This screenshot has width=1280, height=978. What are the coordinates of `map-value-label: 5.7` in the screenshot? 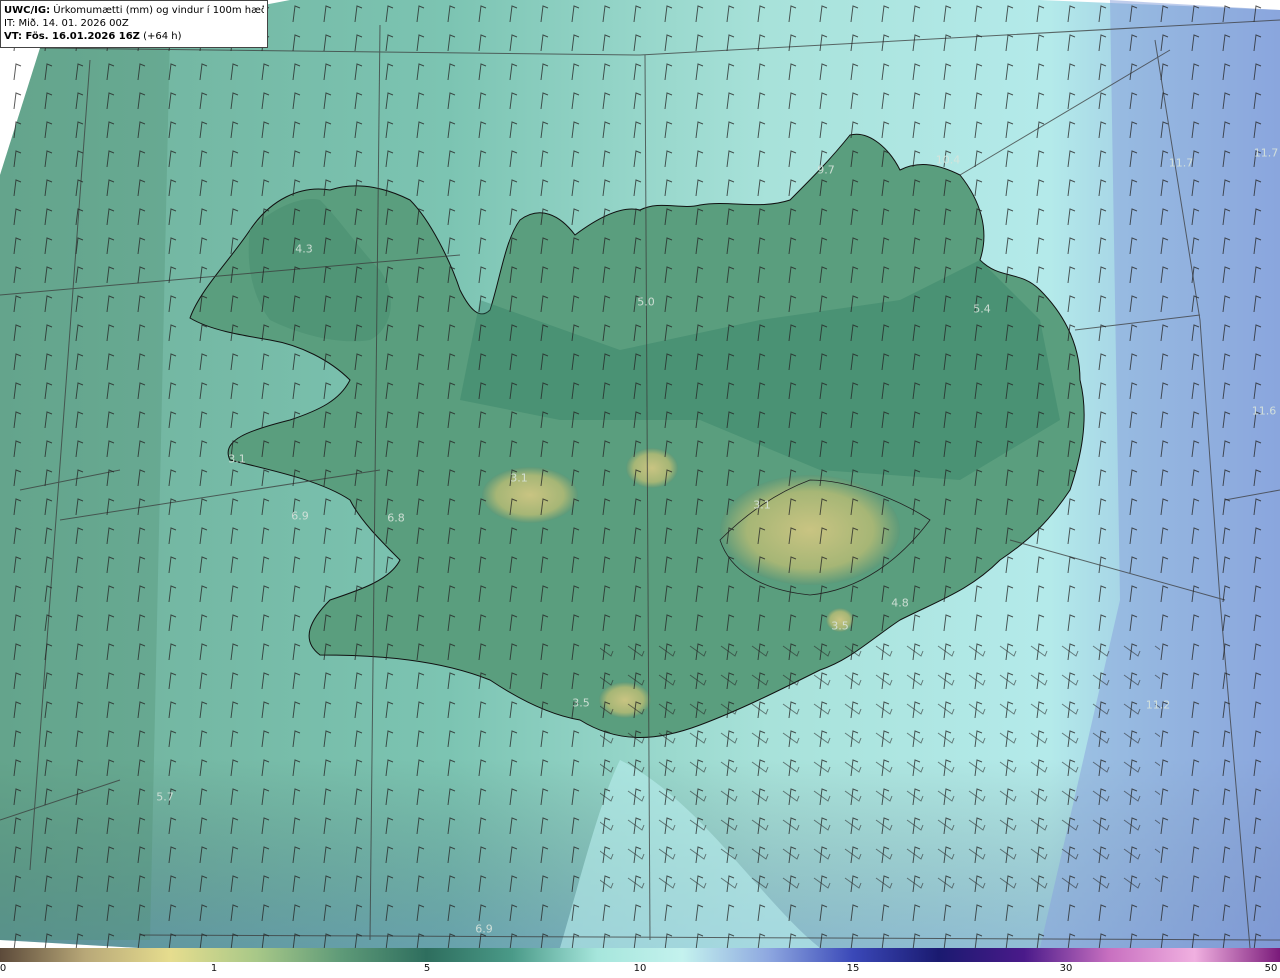 It's located at (165, 797).